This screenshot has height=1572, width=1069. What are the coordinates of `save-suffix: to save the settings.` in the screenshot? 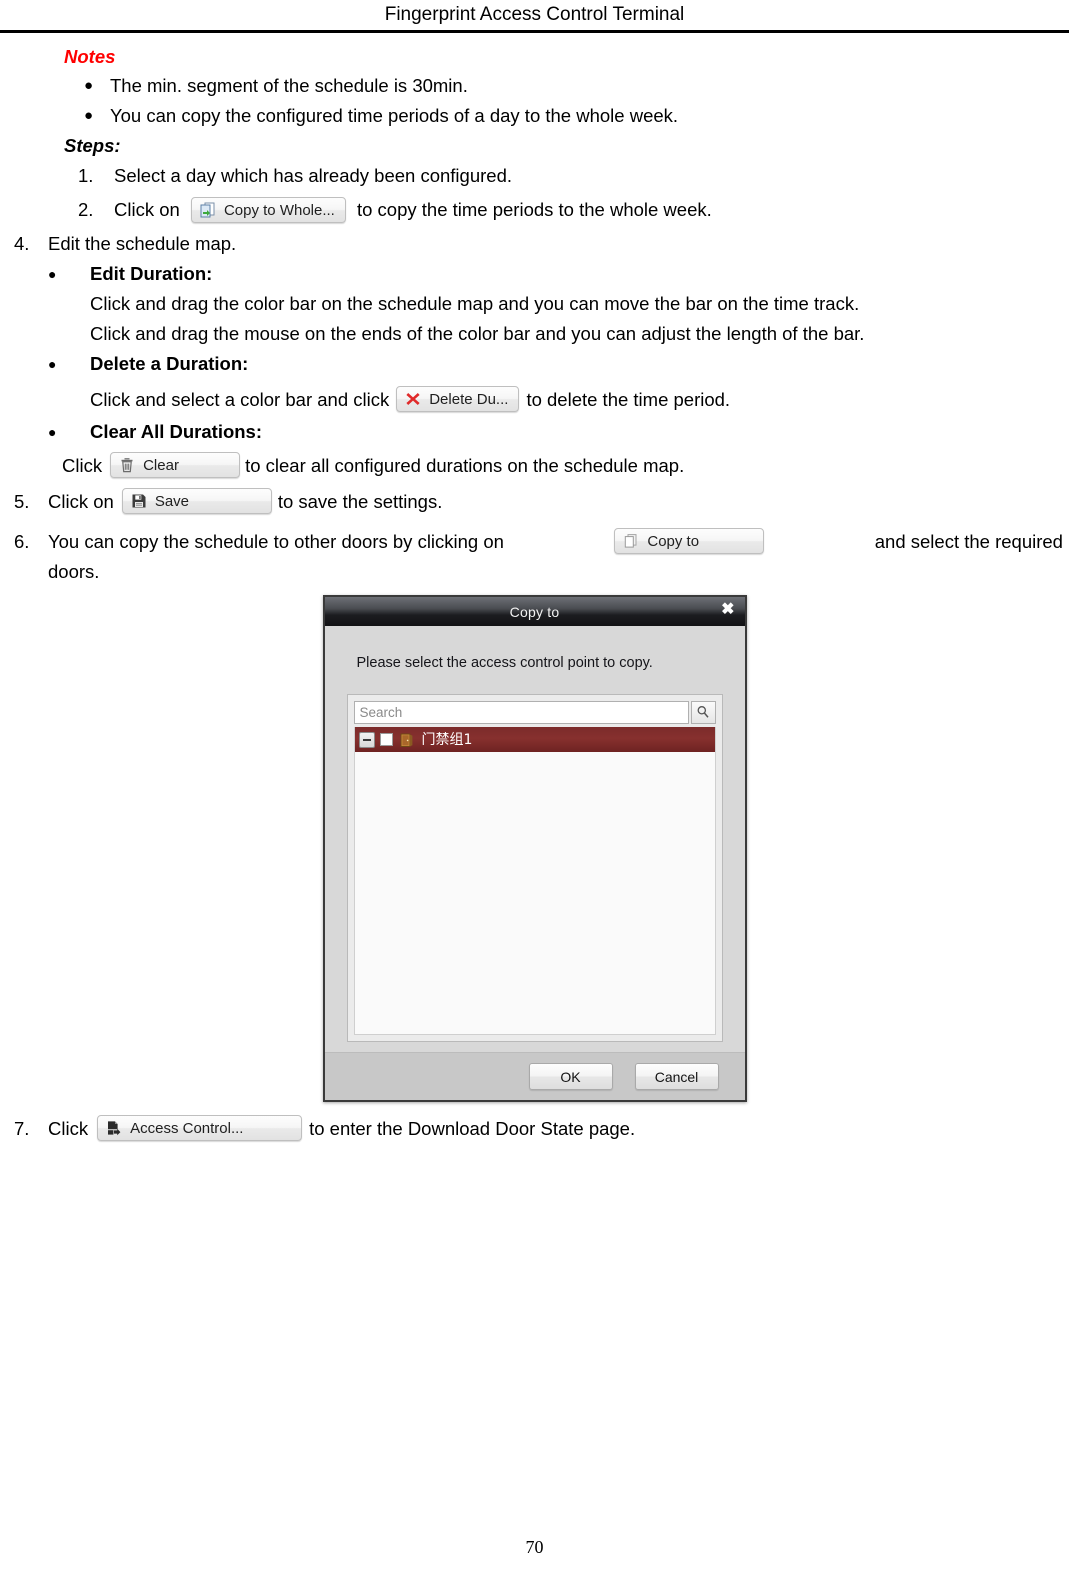 It's located at (360, 501).